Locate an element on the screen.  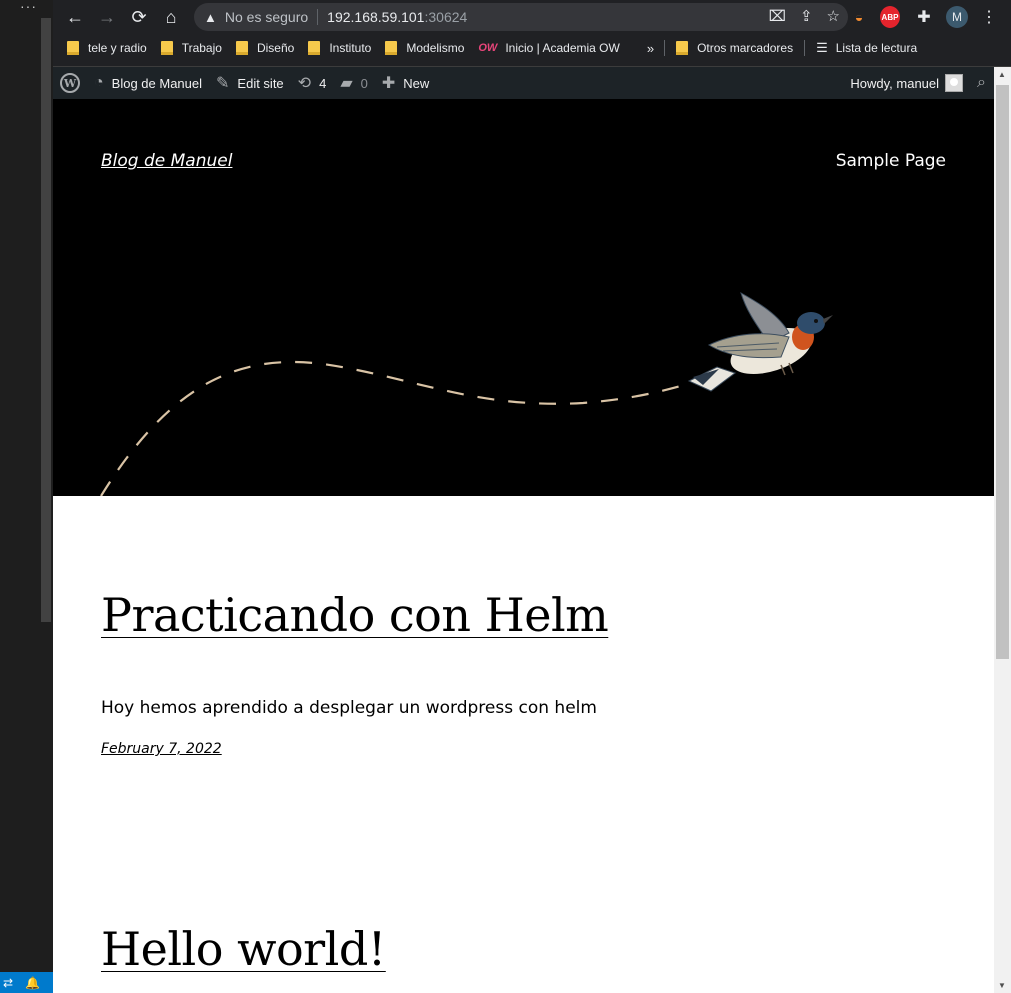
site-name-menu: ◔ Blog de Manuel is located at coordinates (148, 83).